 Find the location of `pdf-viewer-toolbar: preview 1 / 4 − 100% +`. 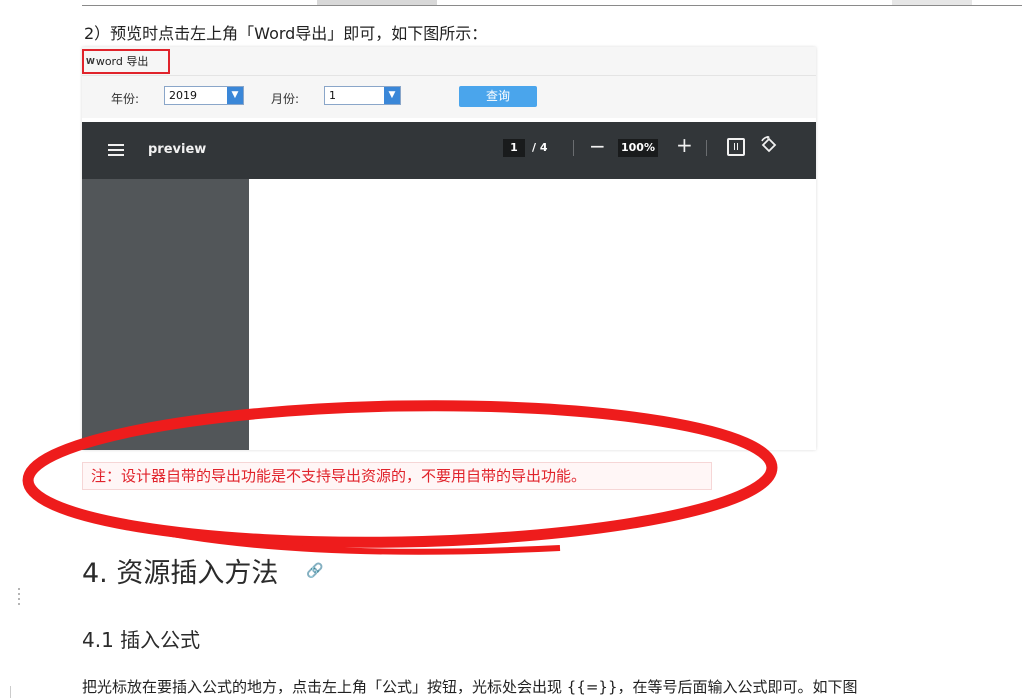

pdf-viewer-toolbar: preview 1 / 4 − 100% + is located at coordinates (449, 150).